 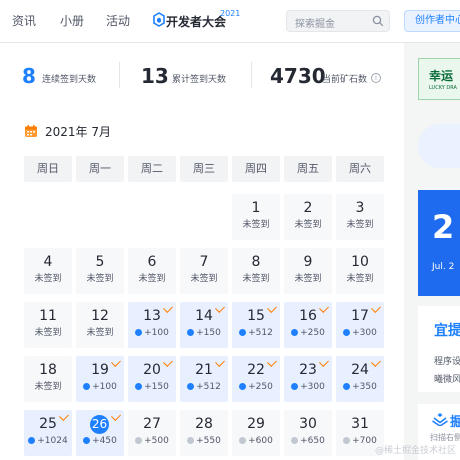 I want to click on promo-number: 2, so click(x=443, y=227).